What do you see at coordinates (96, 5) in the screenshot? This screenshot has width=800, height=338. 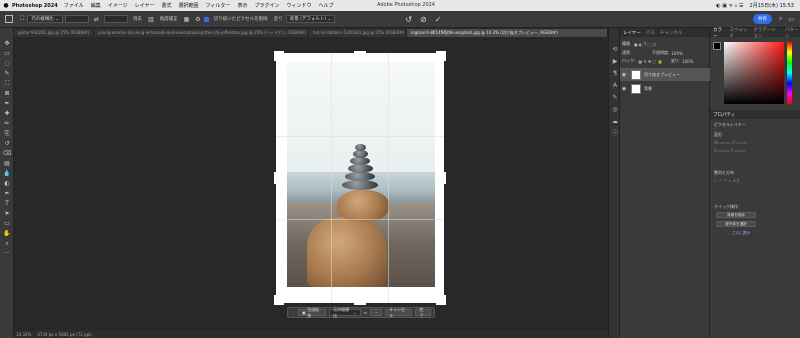 I see `menu-edit: 編集` at bounding box center [96, 5].